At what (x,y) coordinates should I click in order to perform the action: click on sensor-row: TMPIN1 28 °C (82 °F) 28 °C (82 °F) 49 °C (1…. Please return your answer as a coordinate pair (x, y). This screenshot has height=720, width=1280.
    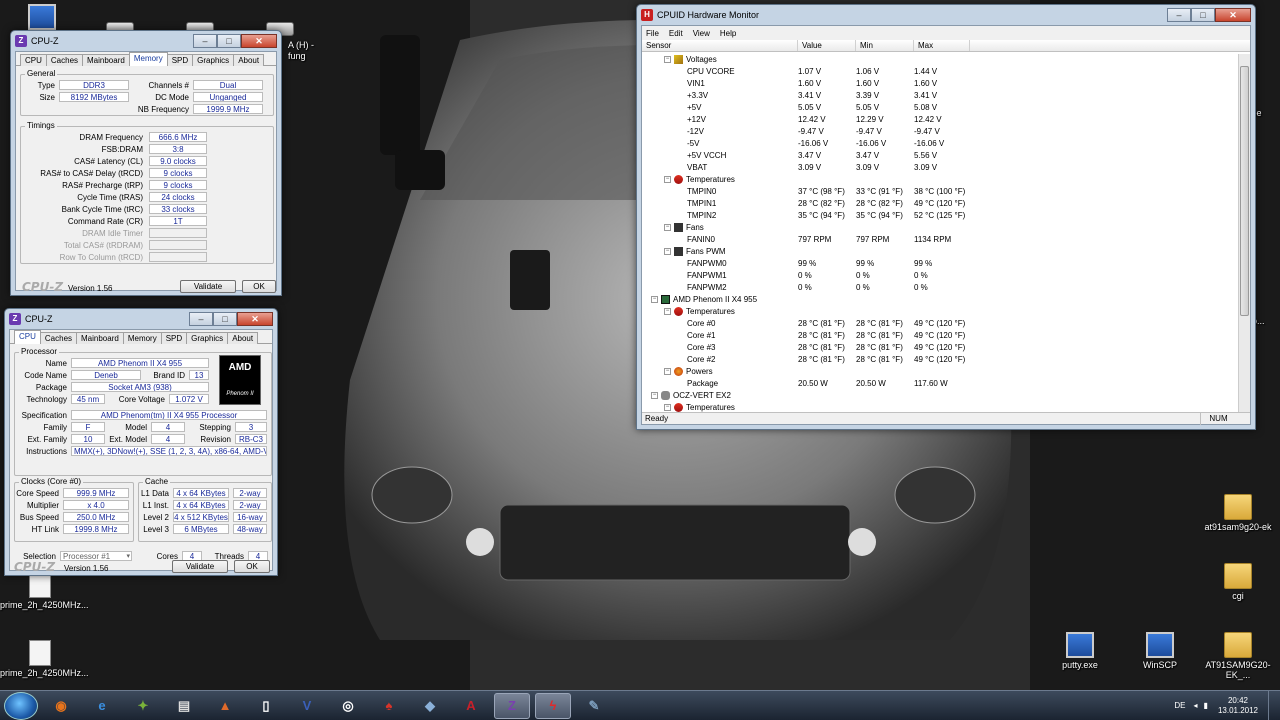
    Looking at the image, I should click on (940, 204).